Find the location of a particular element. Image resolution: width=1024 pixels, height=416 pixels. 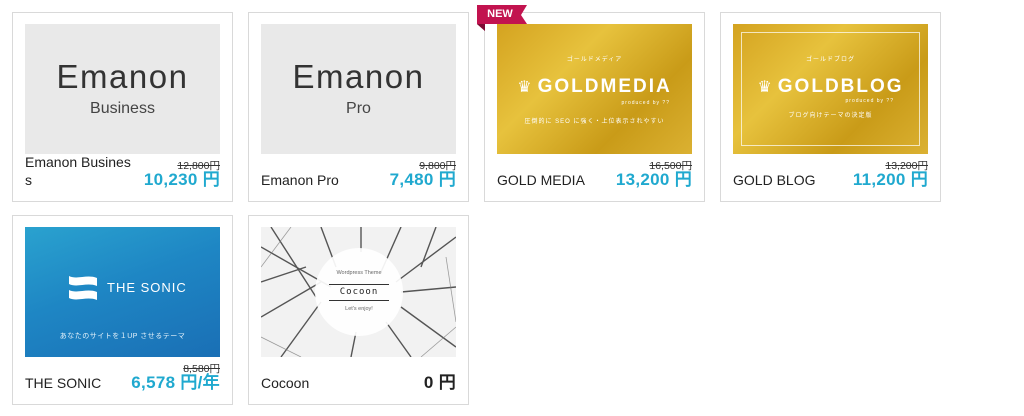

sonic-tagline: あなたのサイトを１UP させるテーマ is located at coordinates (122, 336).